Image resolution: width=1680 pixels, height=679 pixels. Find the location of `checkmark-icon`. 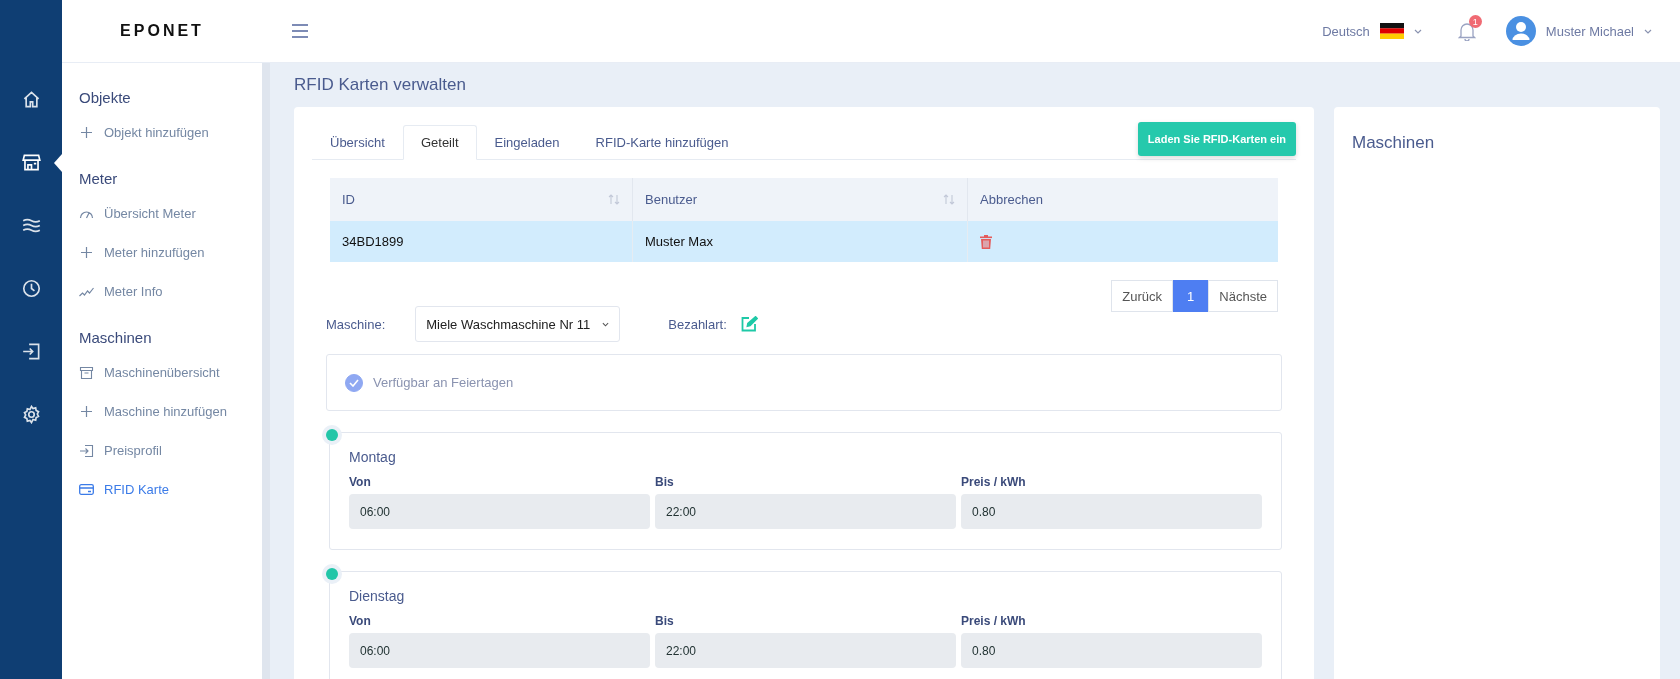

checkmark-icon is located at coordinates (354, 382).